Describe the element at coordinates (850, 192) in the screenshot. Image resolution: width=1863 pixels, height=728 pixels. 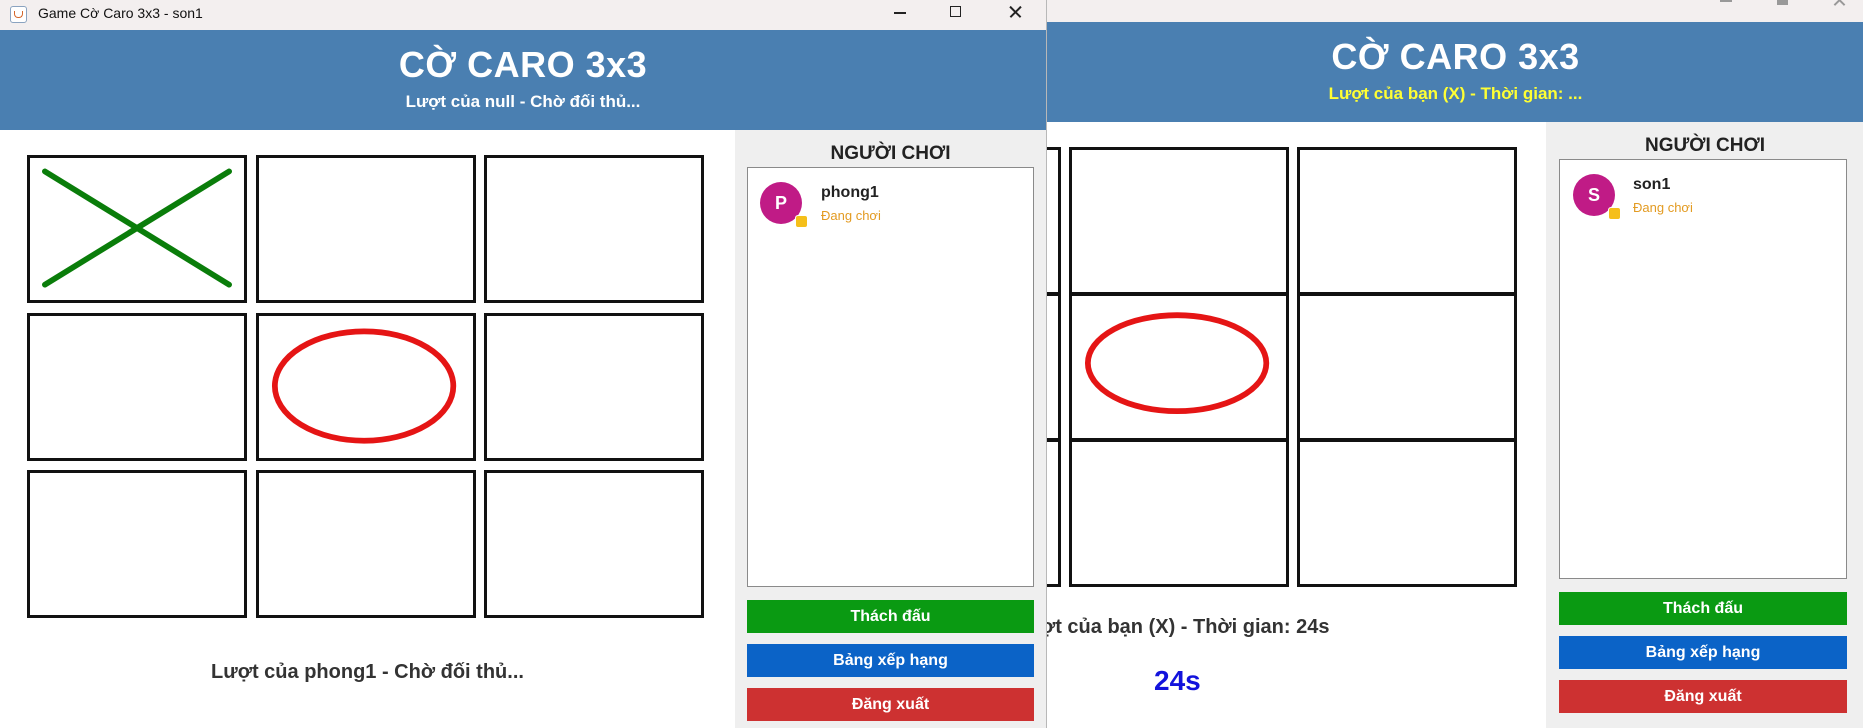
I see `player-name: phong1` at that location.